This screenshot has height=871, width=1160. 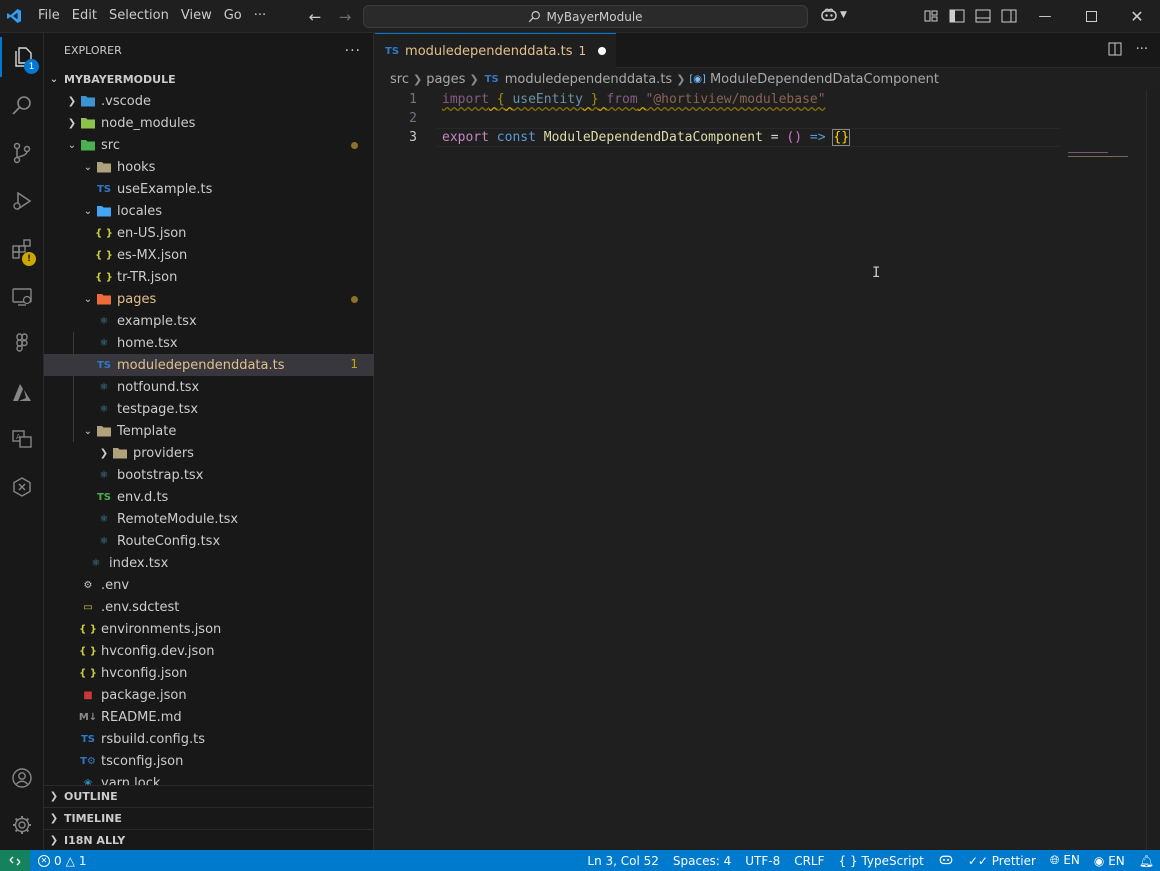 I want to click on toggle-panel-icon, so click(x=983, y=16).